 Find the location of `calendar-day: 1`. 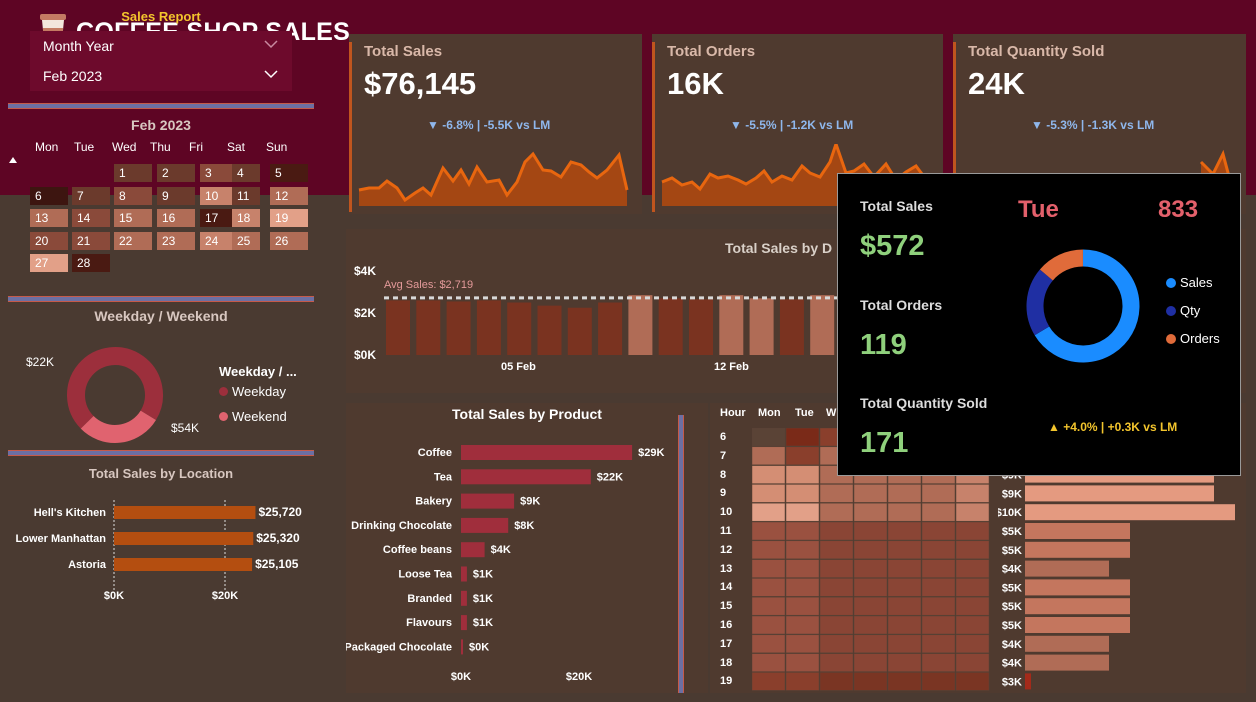

calendar-day: 1 is located at coordinates (133, 173).